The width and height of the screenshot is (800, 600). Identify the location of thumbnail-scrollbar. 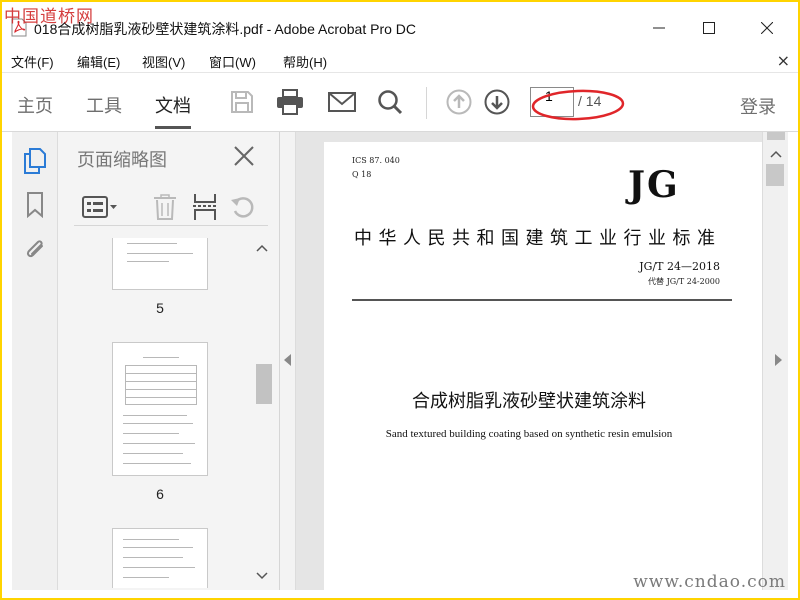
(263, 413).